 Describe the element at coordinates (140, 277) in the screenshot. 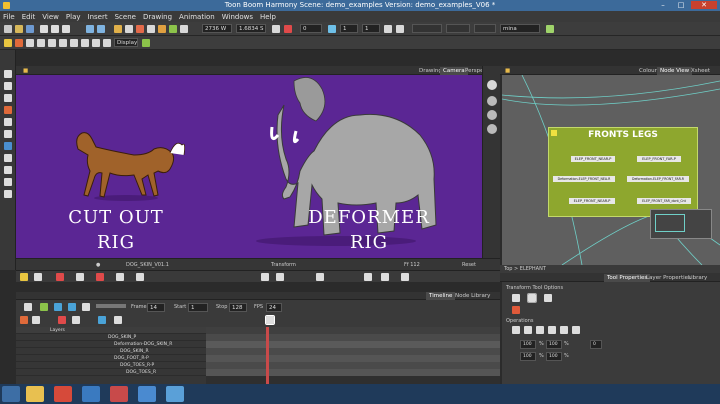

I see `safe-area-icon` at that location.